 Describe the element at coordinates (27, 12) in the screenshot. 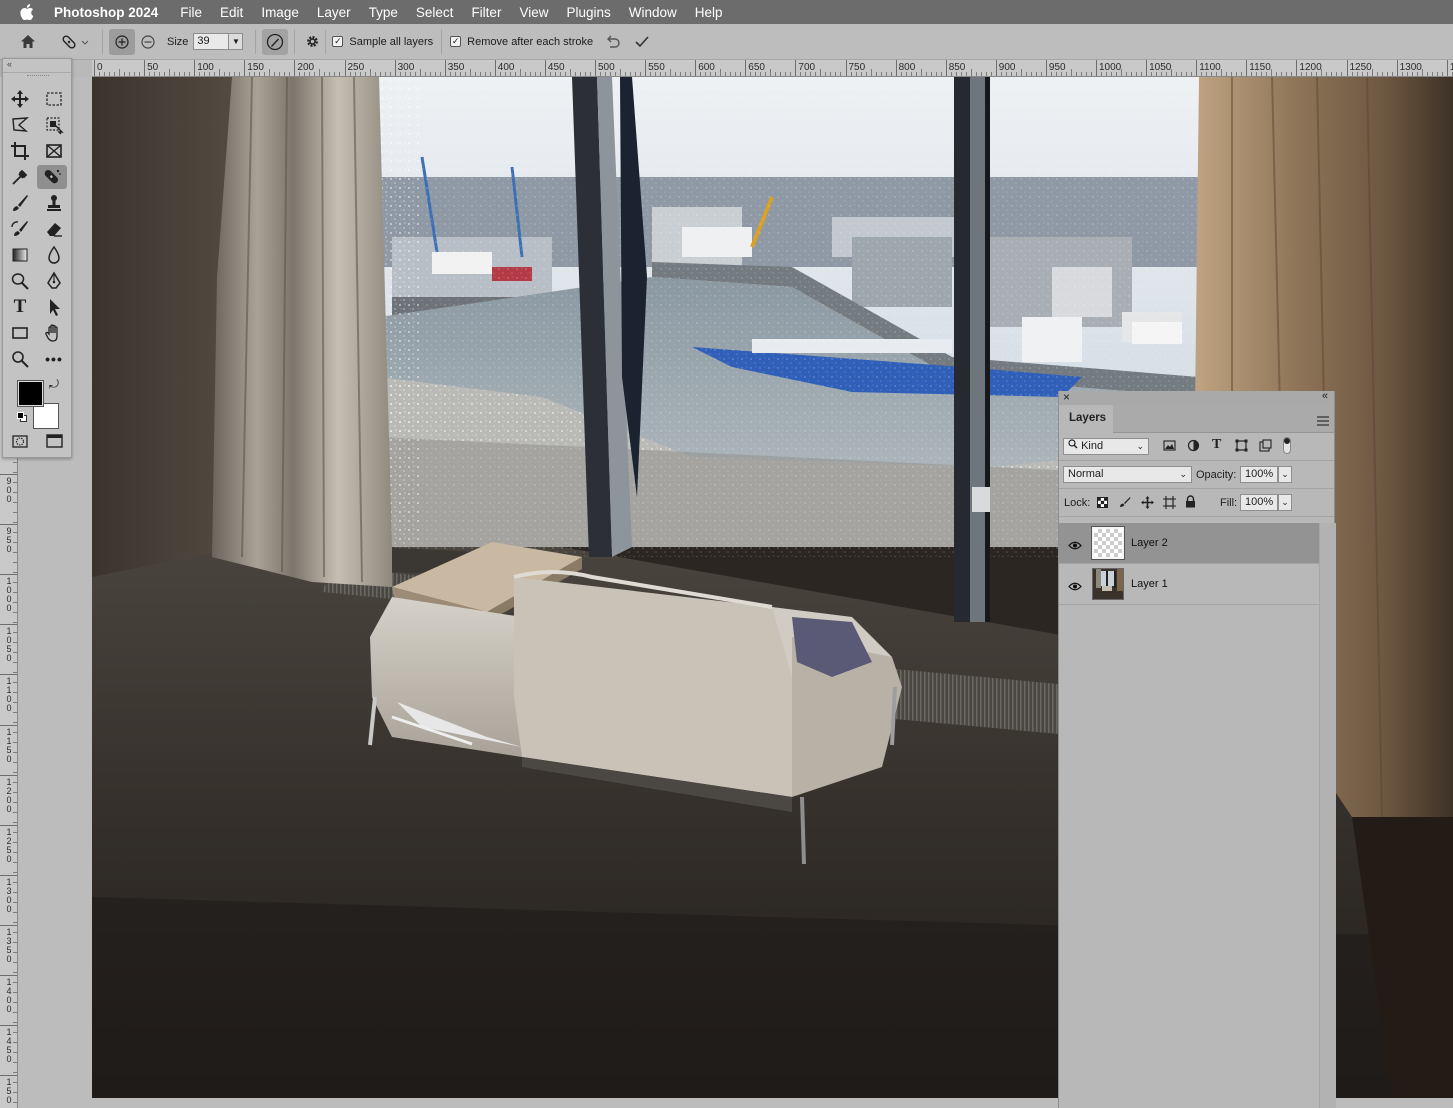

I see `apple-logo-icon` at that location.